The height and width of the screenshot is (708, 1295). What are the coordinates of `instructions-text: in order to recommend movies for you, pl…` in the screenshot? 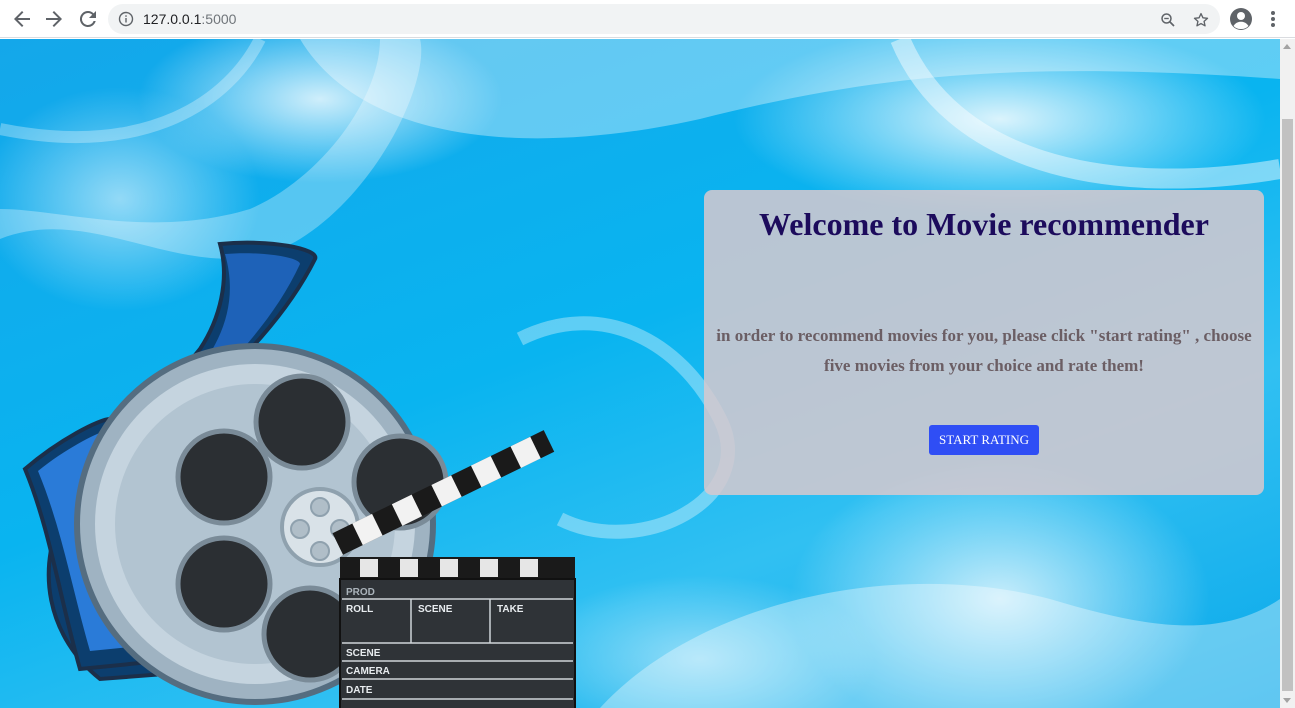 It's located at (984, 350).